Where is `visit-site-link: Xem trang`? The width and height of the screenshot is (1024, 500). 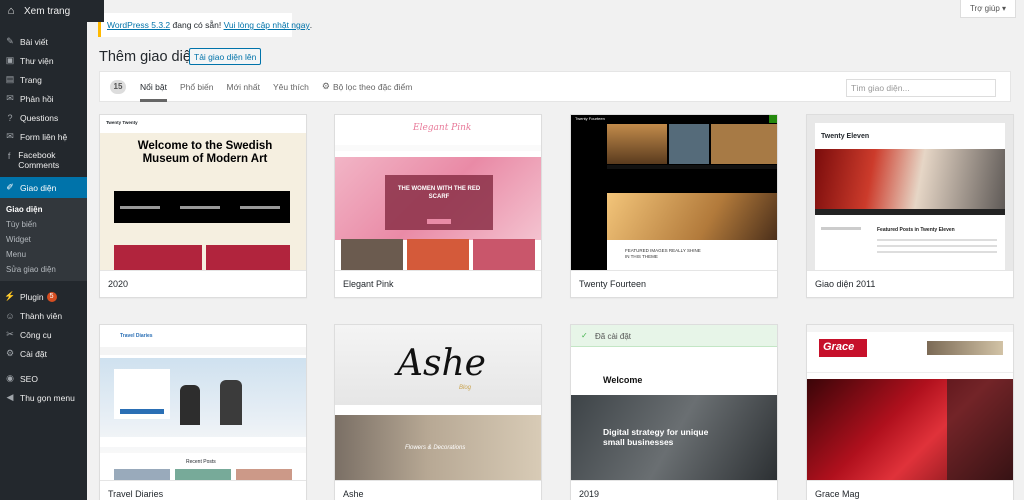
visit-site-link: Xem trang is located at coordinates (47, 11).